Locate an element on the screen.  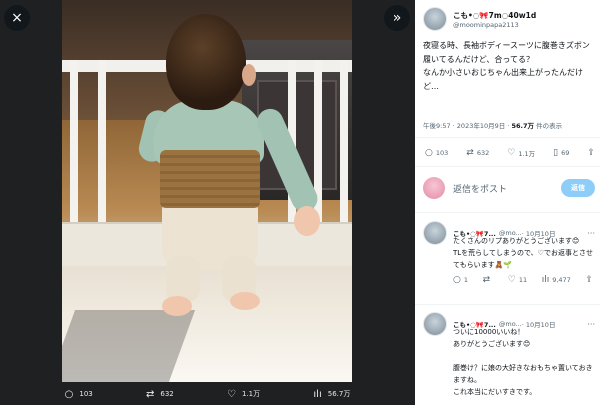
repost-button: ⇄ is located at coordinates (488, 280).